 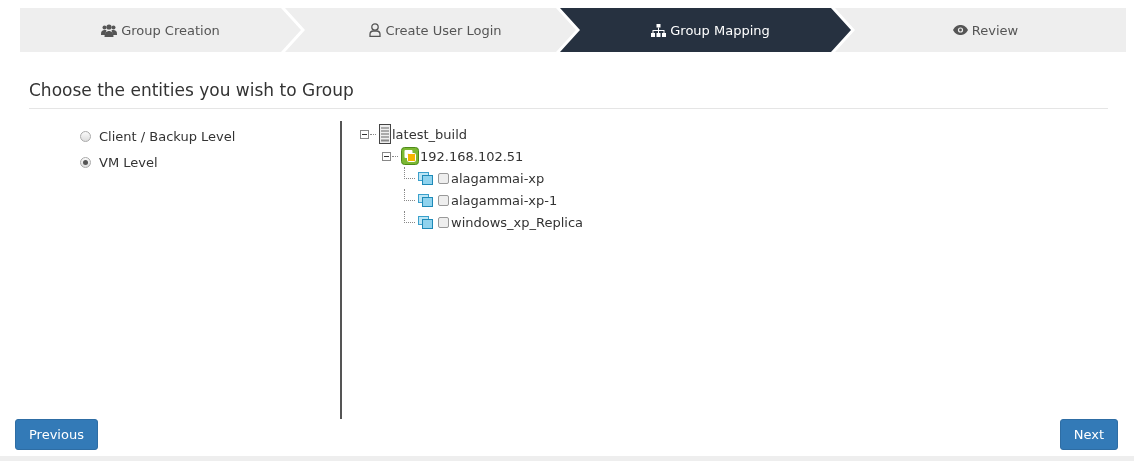 I want to click on users-icon, so click(x=109, y=30).